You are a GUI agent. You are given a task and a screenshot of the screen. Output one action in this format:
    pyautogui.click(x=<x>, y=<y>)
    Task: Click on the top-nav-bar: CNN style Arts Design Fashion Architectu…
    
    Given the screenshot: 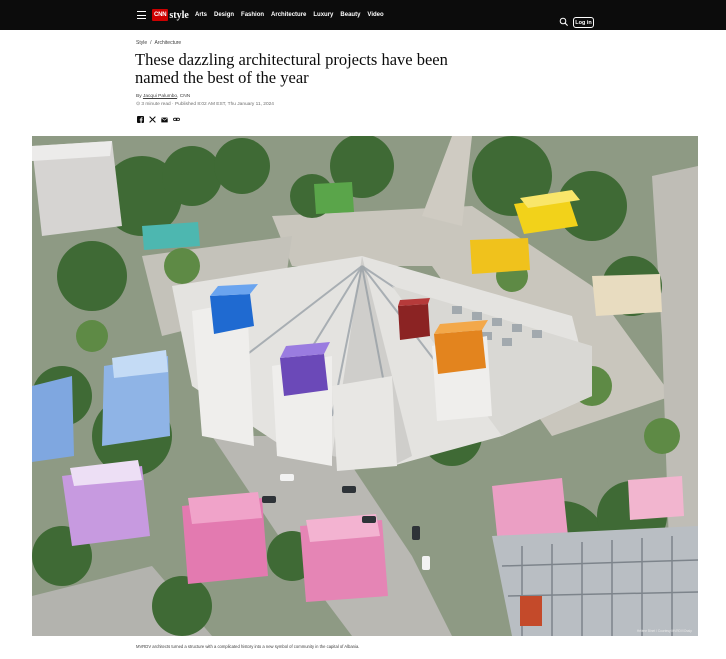 What is the action you would take?
    pyautogui.click(x=363, y=15)
    